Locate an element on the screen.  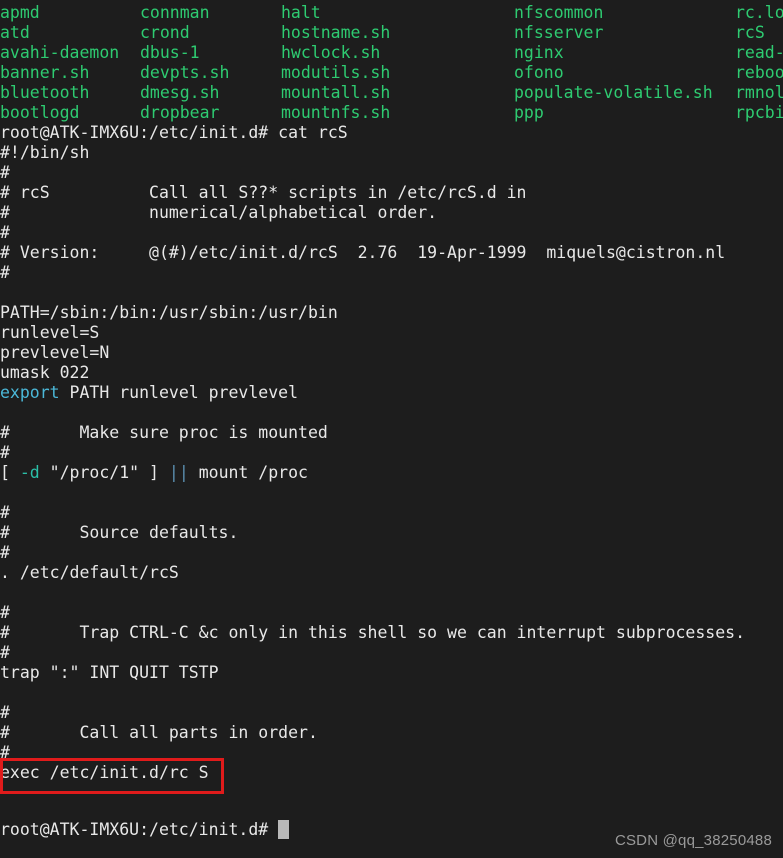
command-prompt-line: root@ATK-IMX6U:/etc/init.d# cat rcS is located at coordinates (391, 133).